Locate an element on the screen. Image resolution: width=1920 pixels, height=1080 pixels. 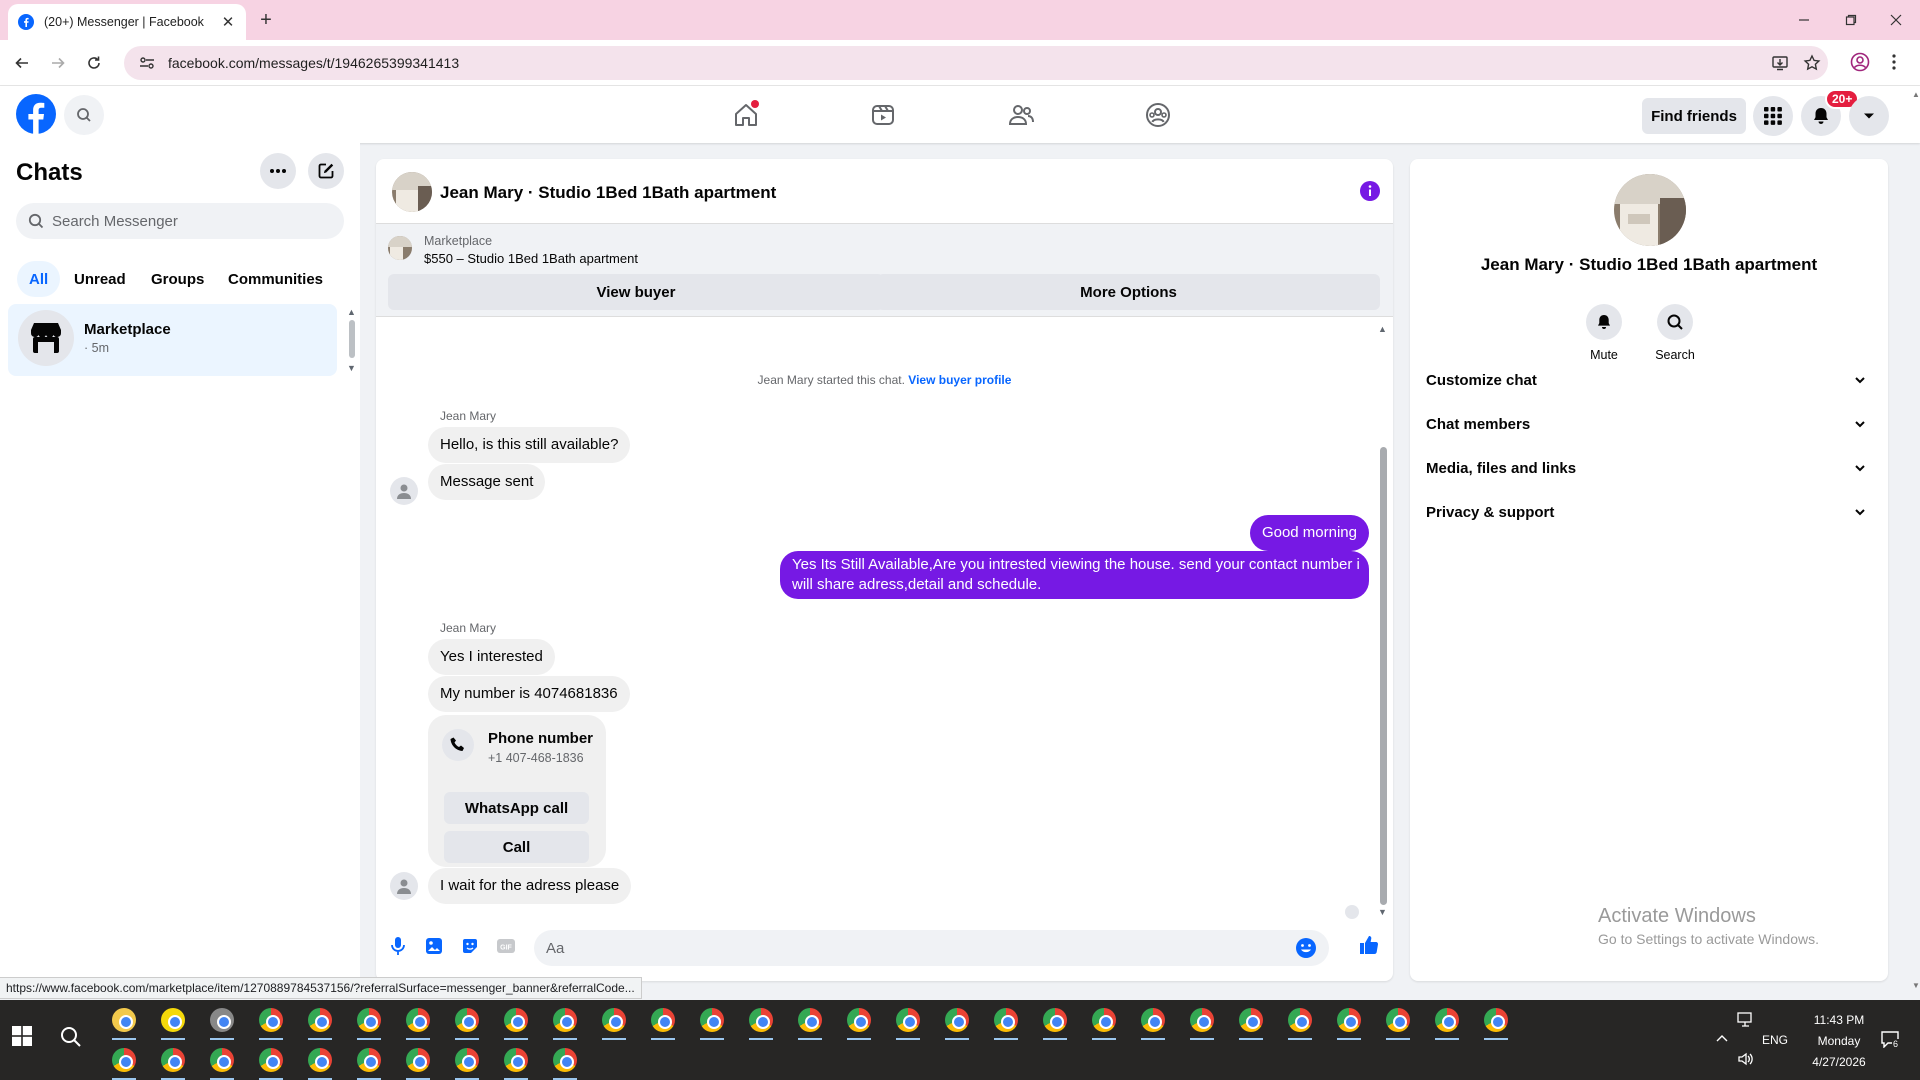
find-friends-button: Find friends is located at coordinates (1694, 116).